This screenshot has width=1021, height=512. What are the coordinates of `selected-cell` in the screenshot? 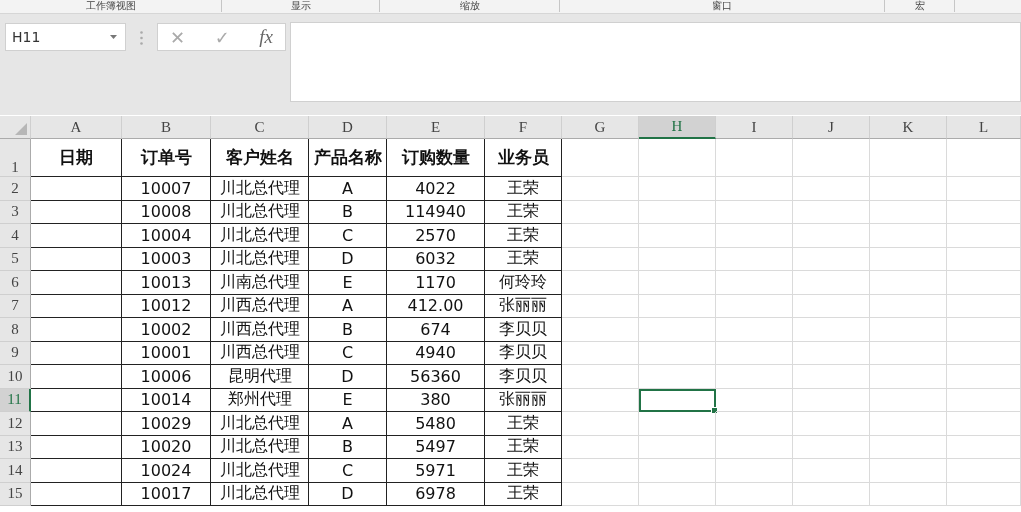 It's located at (677, 400).